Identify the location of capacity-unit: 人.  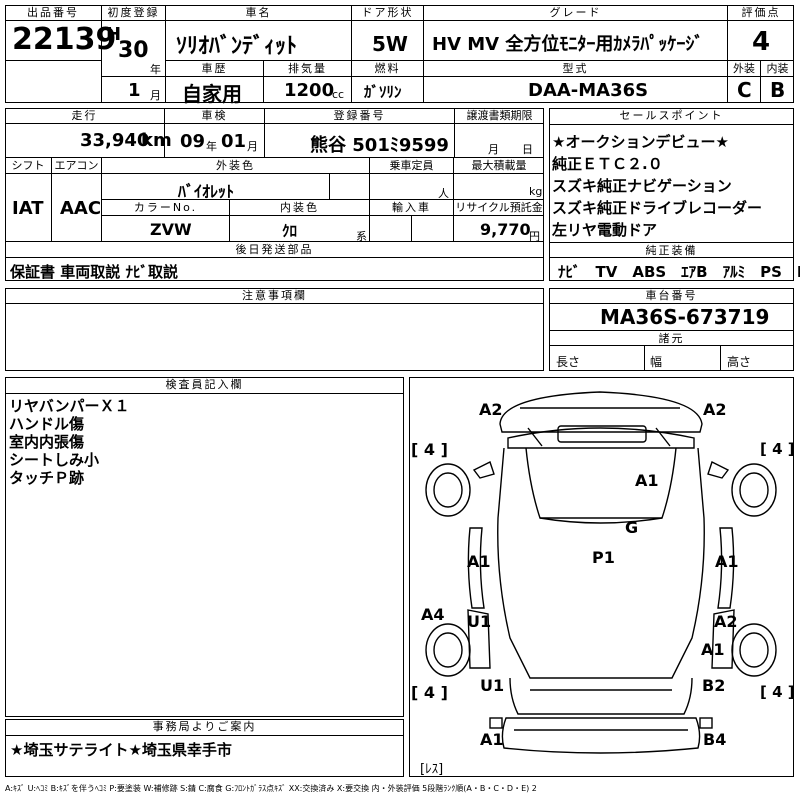
(443, 193).